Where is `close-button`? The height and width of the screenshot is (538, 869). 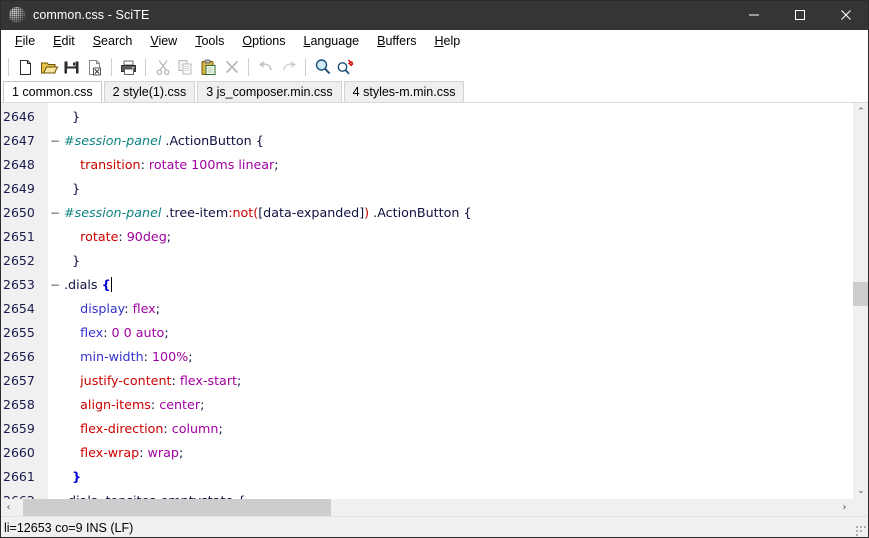
close-button is located at coordinates (846, 15).